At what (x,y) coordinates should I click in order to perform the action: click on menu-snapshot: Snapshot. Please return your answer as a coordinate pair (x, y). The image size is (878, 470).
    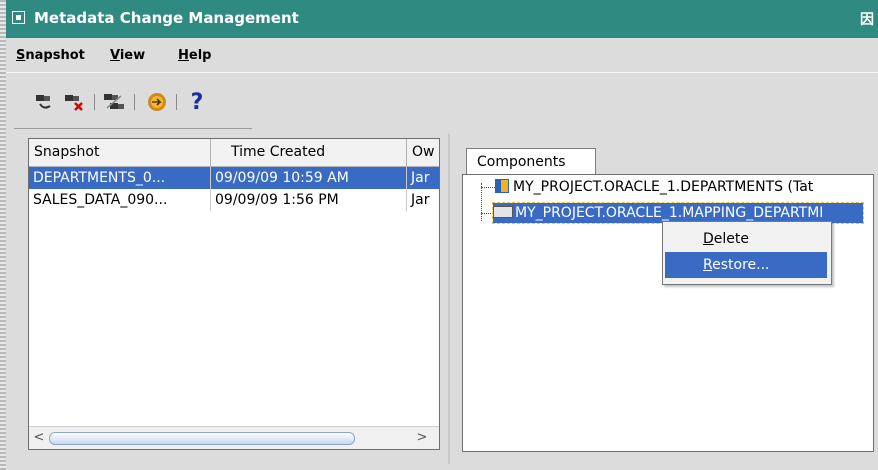
    Looking at the image, I should click on (50, 55).